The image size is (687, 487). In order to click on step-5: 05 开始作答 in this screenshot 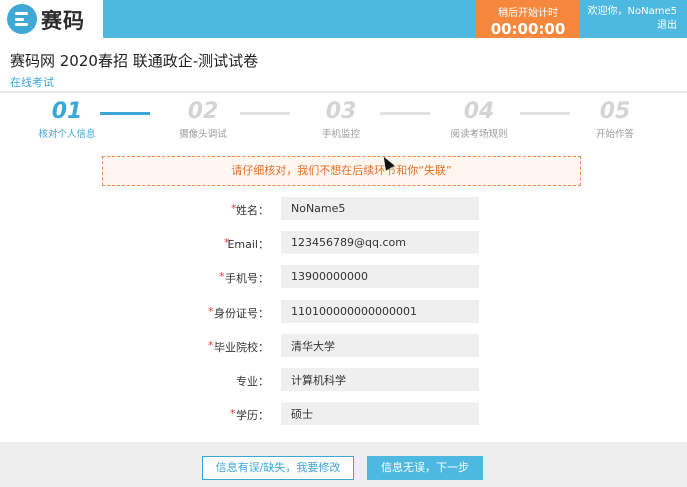, I will do `click(615, 119)`.